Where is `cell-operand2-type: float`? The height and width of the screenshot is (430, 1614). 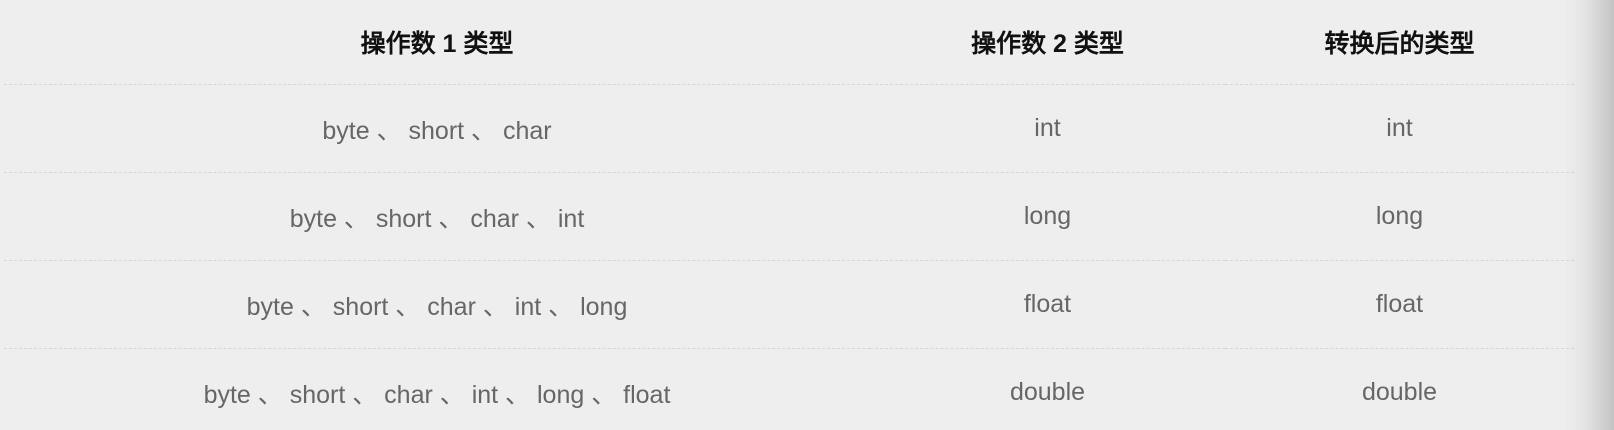
cell-operand2-type: float is located at coordinates (1047, 304).